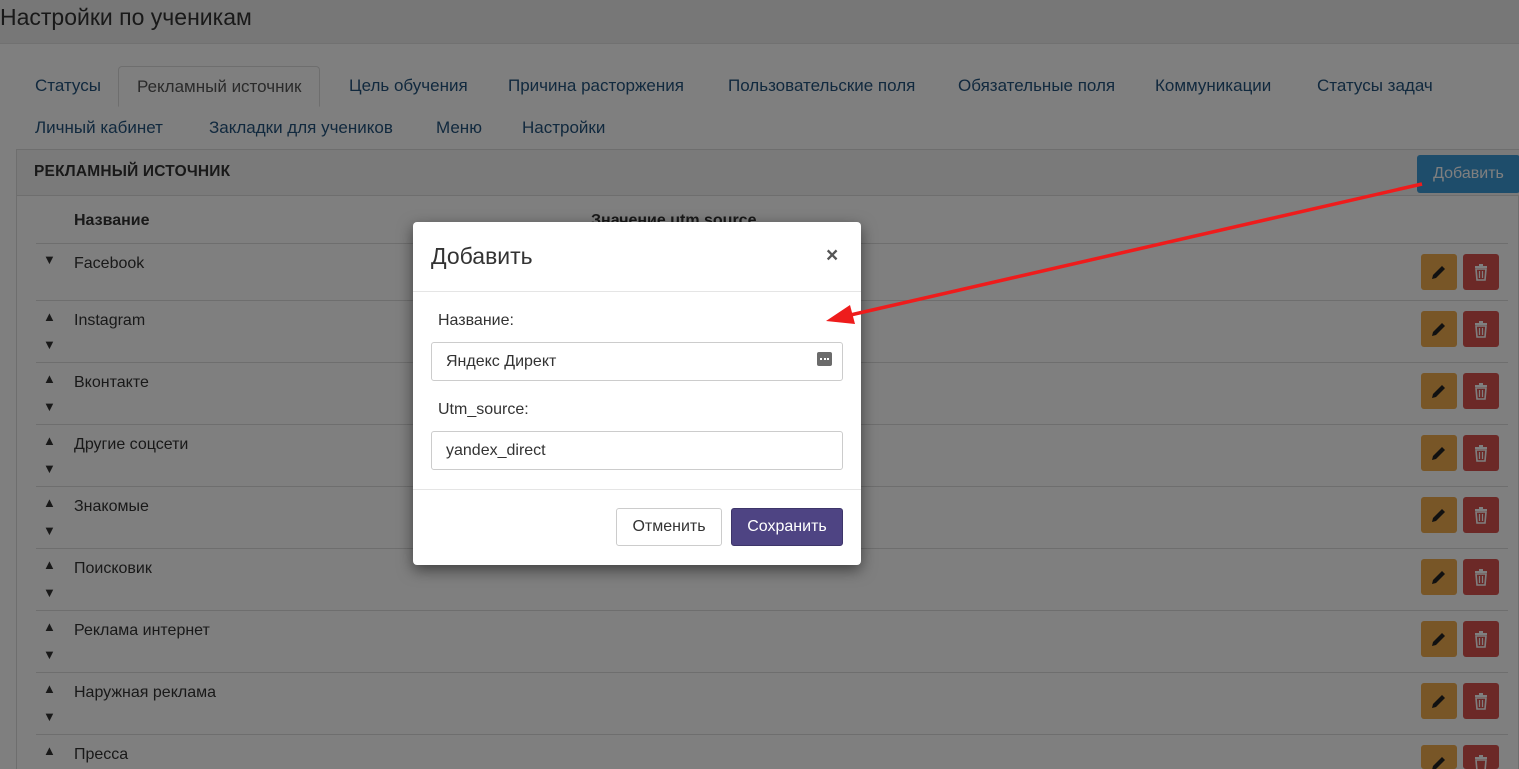 The width and height of the screenshot is (1519, 769). I want to click on cancel-button: Отменить, so click(669, 527).